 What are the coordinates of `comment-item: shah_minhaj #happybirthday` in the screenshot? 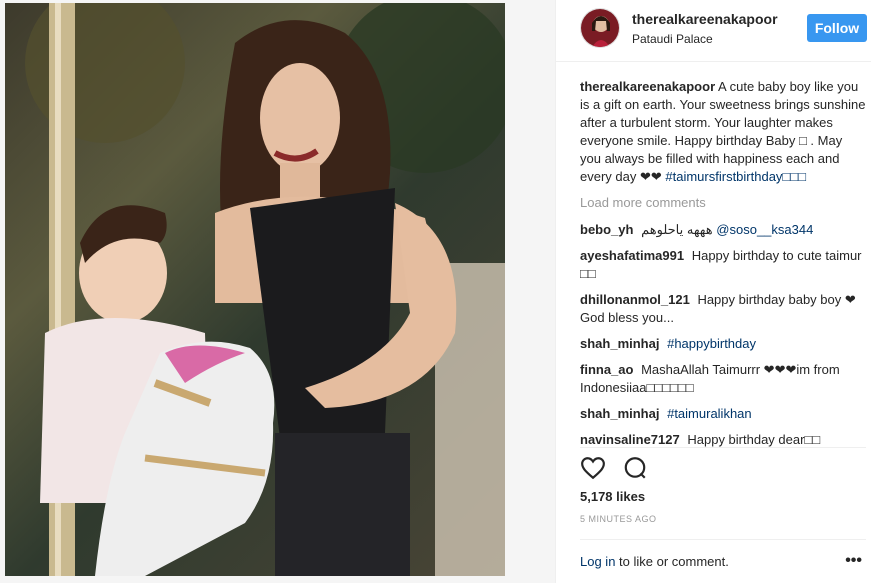 It's located at (723, 344).